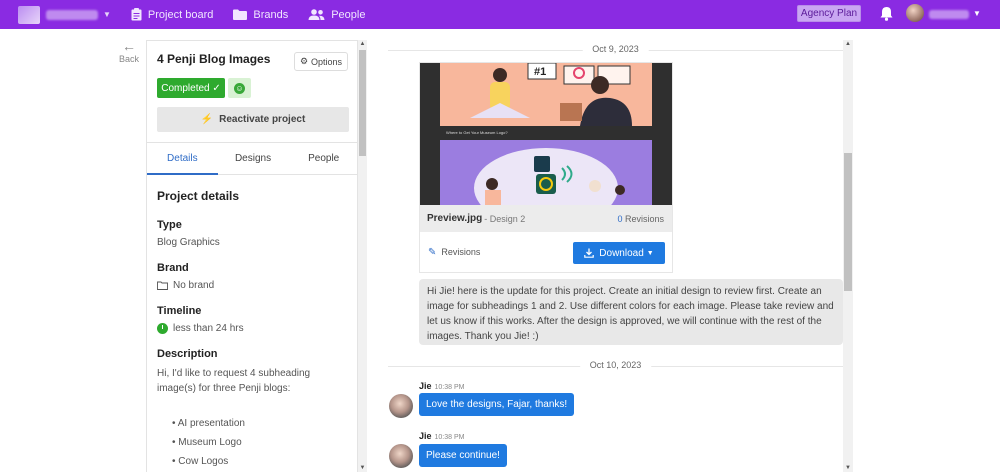  What do you see at coordinates (214, 59) in the screenshot?
I see `project-title: 4 Penji Blog Images` at bounding box center [214, 59].